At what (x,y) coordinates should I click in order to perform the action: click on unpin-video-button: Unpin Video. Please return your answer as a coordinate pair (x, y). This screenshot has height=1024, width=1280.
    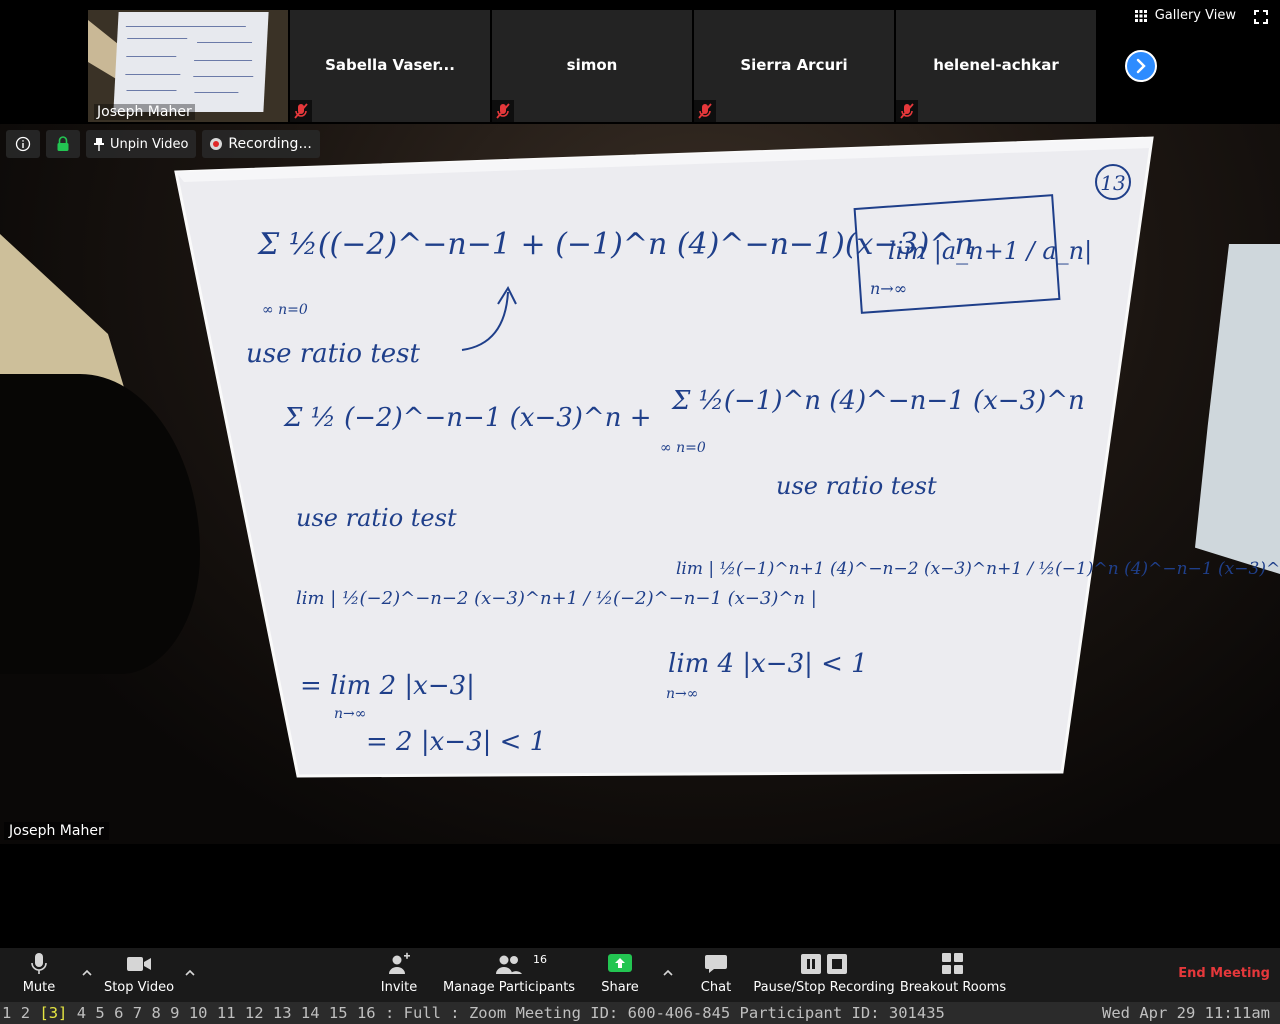
    Looking at the image, I should click on (141, 144).